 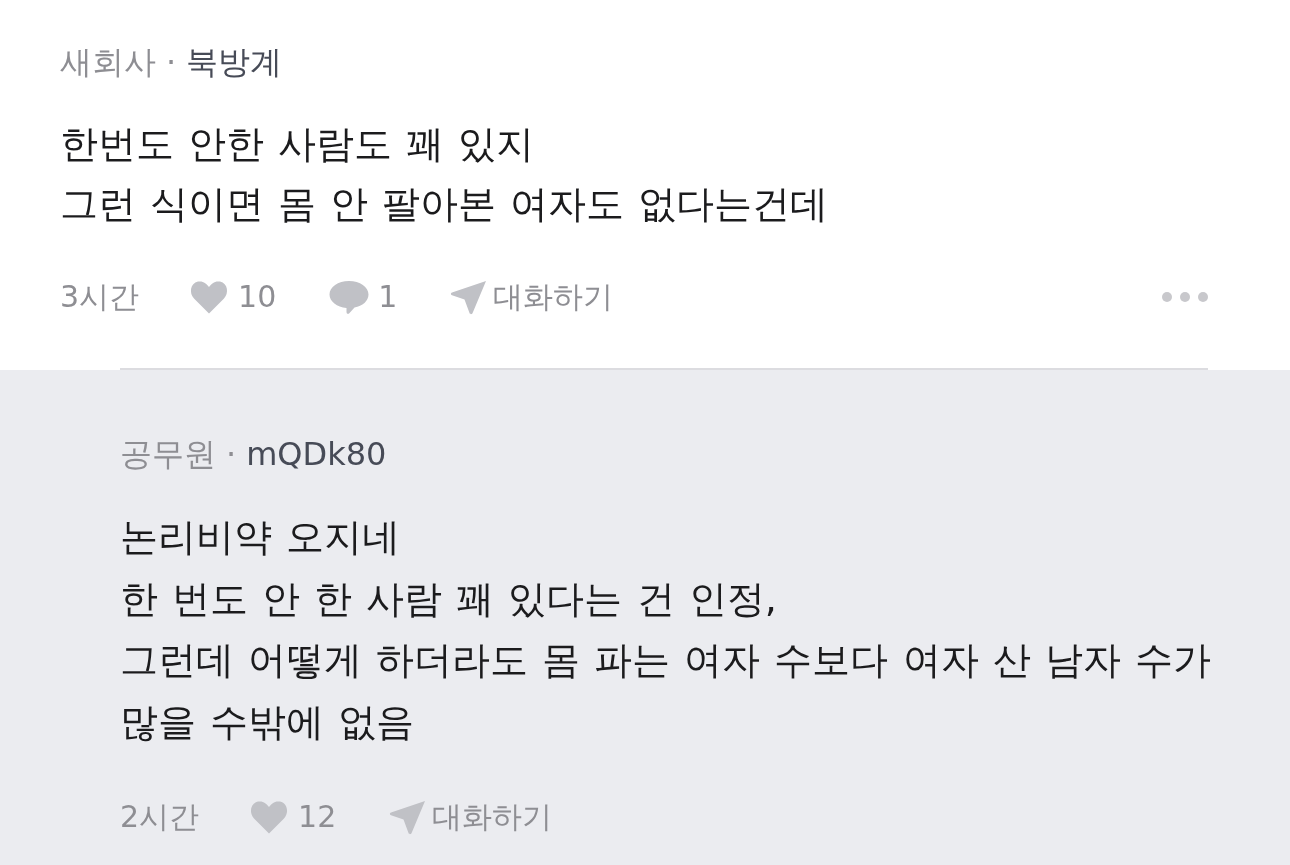 I want to click on nickname: mQDk80, so click(x=316, y=454).